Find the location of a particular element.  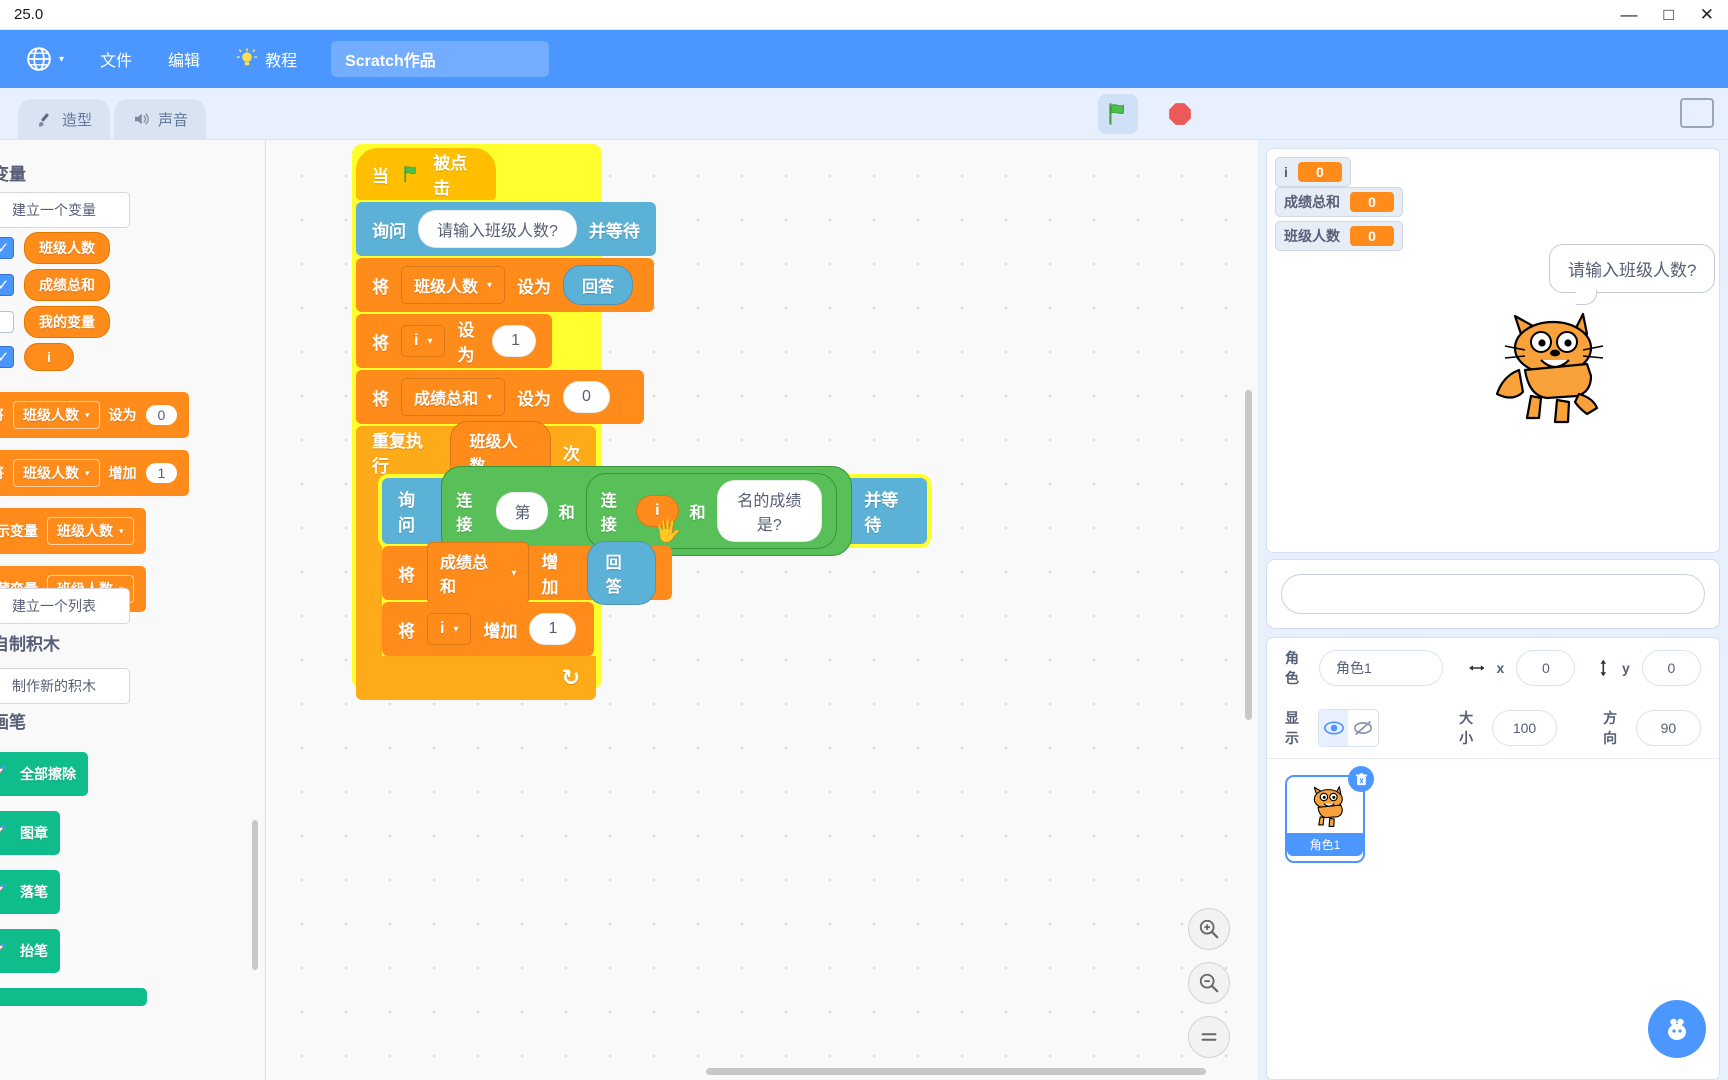

zoom-in-button is located at coordinates (1209, 929).